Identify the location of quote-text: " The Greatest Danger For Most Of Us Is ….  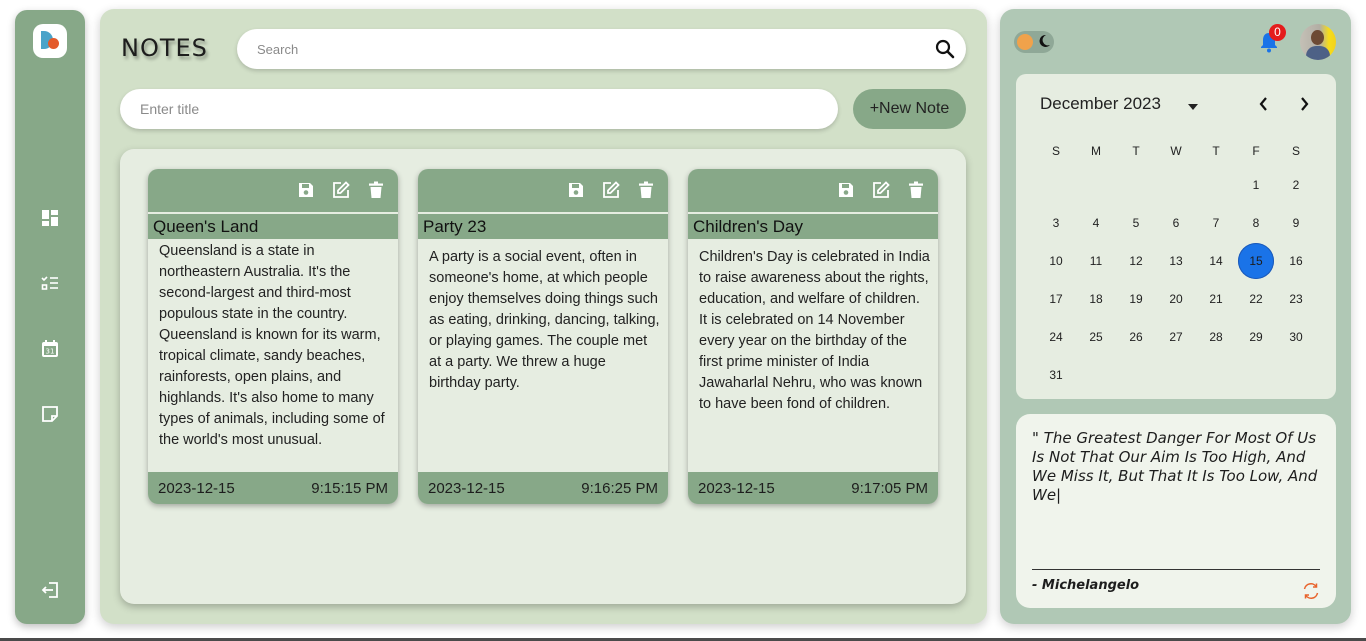
(1175, 466).